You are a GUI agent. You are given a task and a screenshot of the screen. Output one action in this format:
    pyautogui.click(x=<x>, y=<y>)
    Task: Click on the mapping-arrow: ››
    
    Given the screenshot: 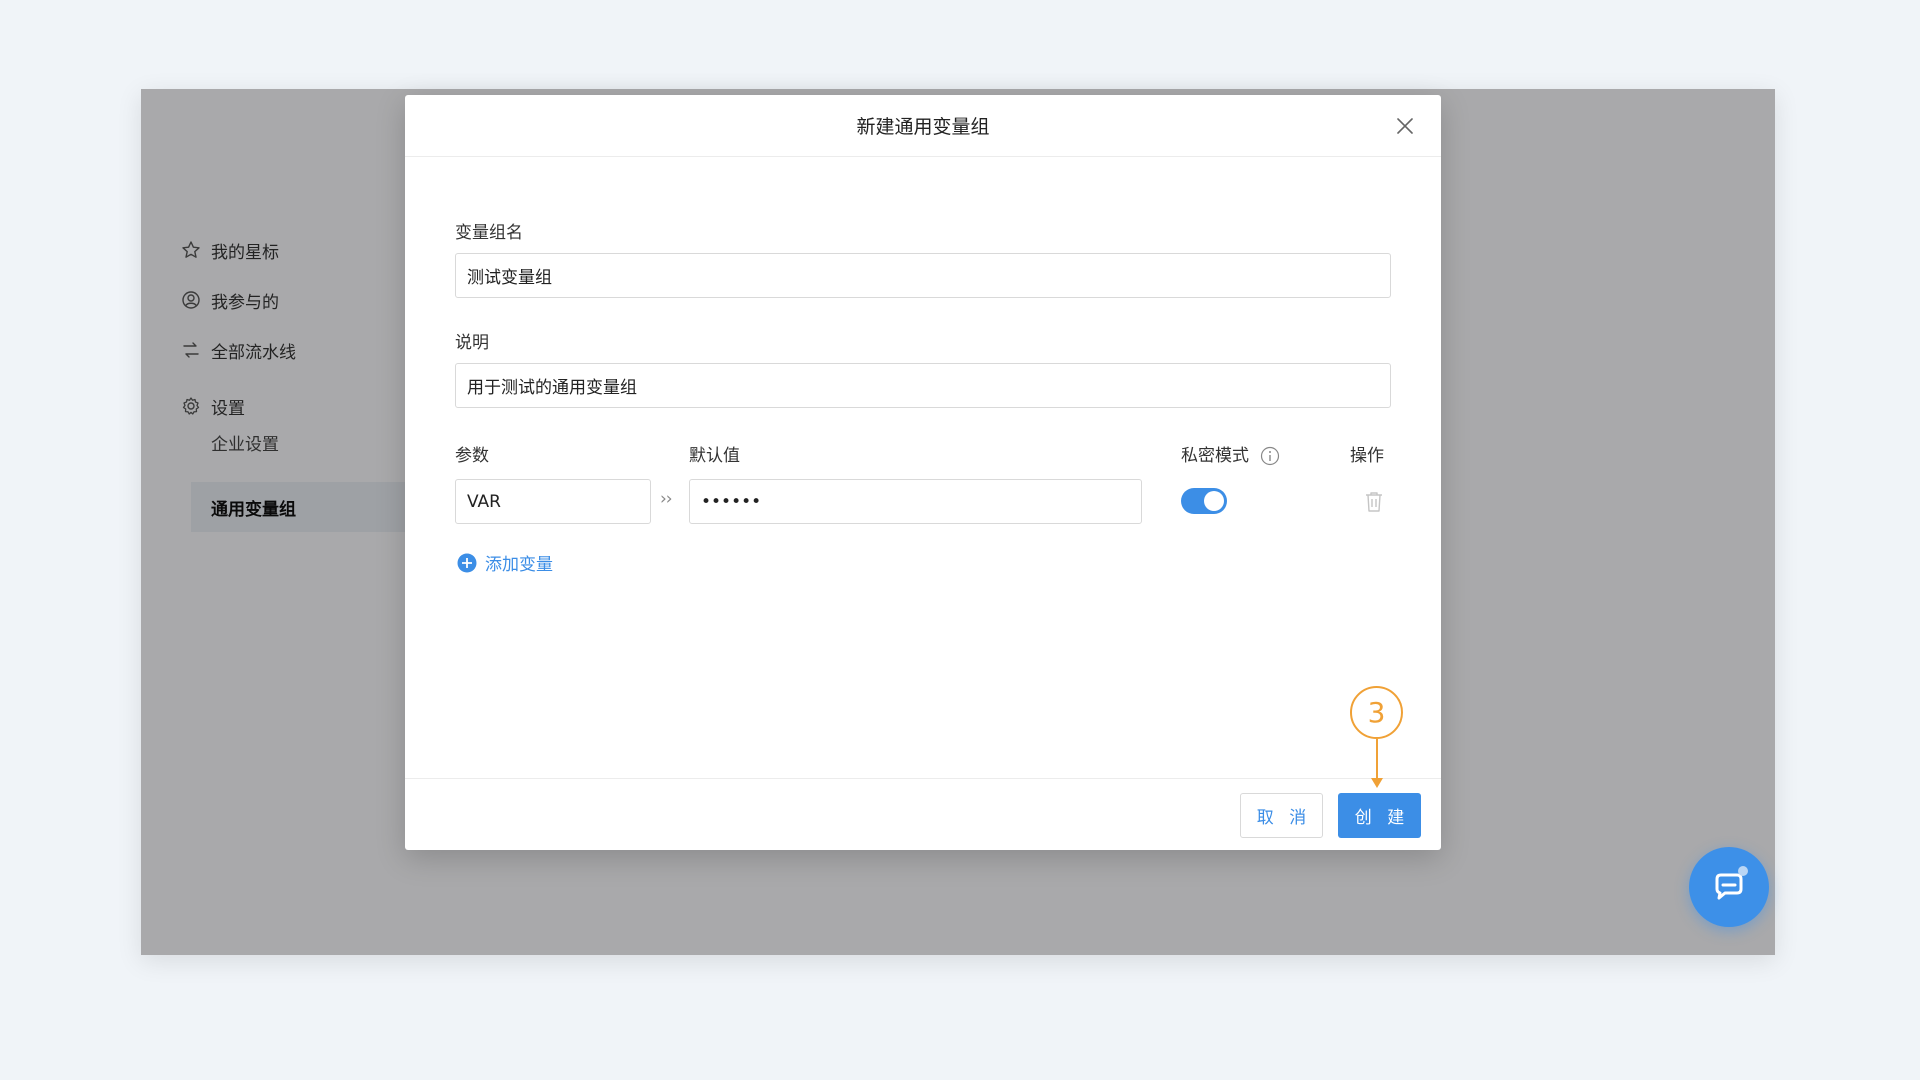 What is the action you would take?
    pyautogui.click(x=666, y=499)
    